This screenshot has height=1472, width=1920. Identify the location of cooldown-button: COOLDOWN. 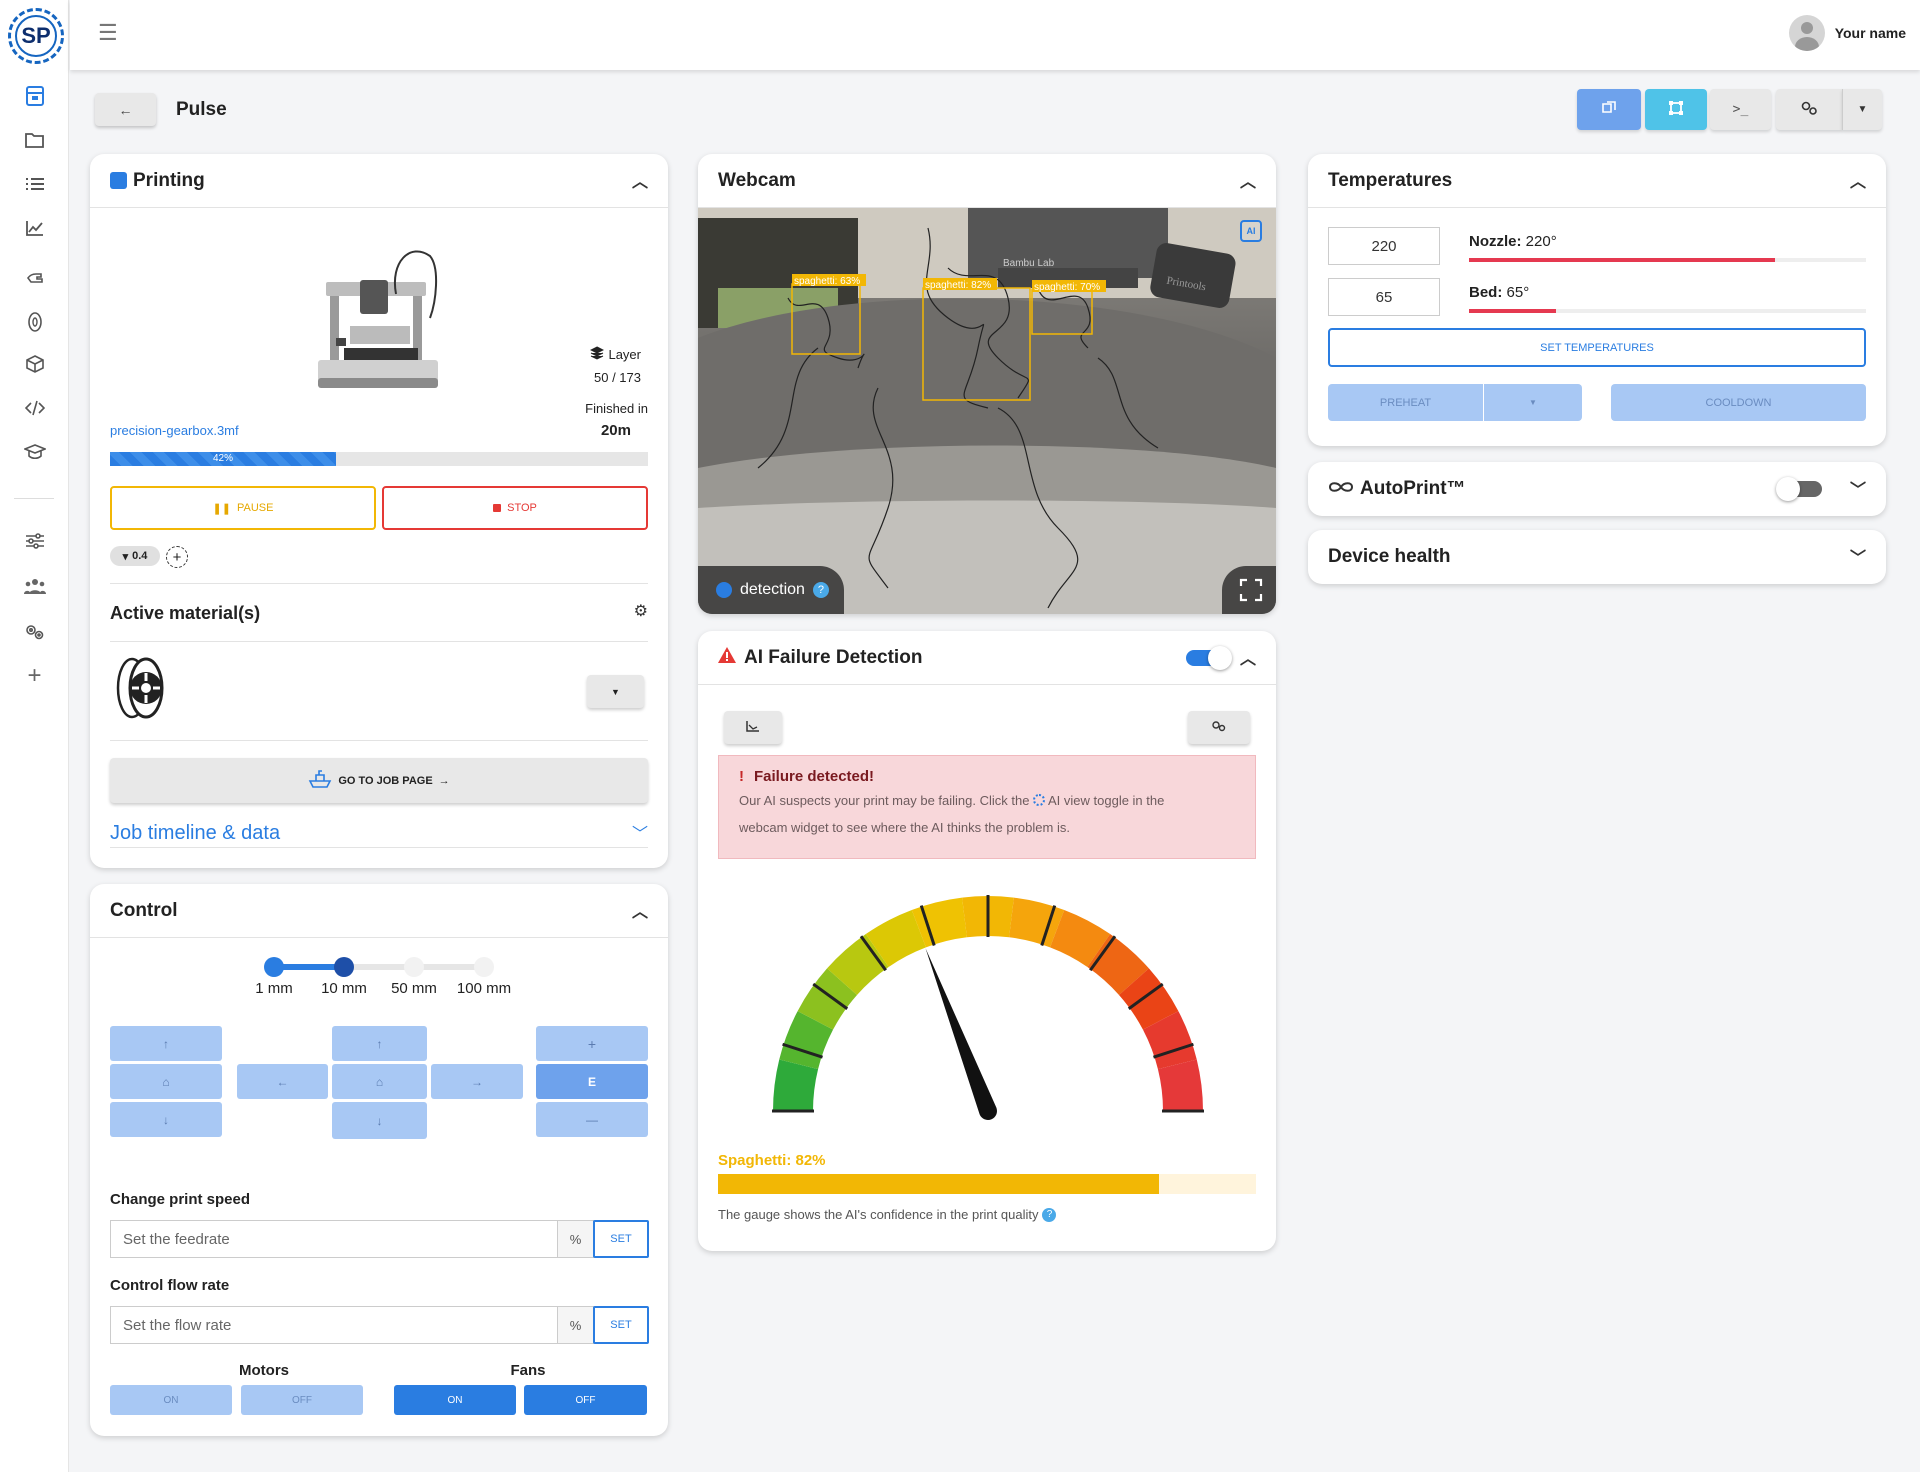
(1738, 402).